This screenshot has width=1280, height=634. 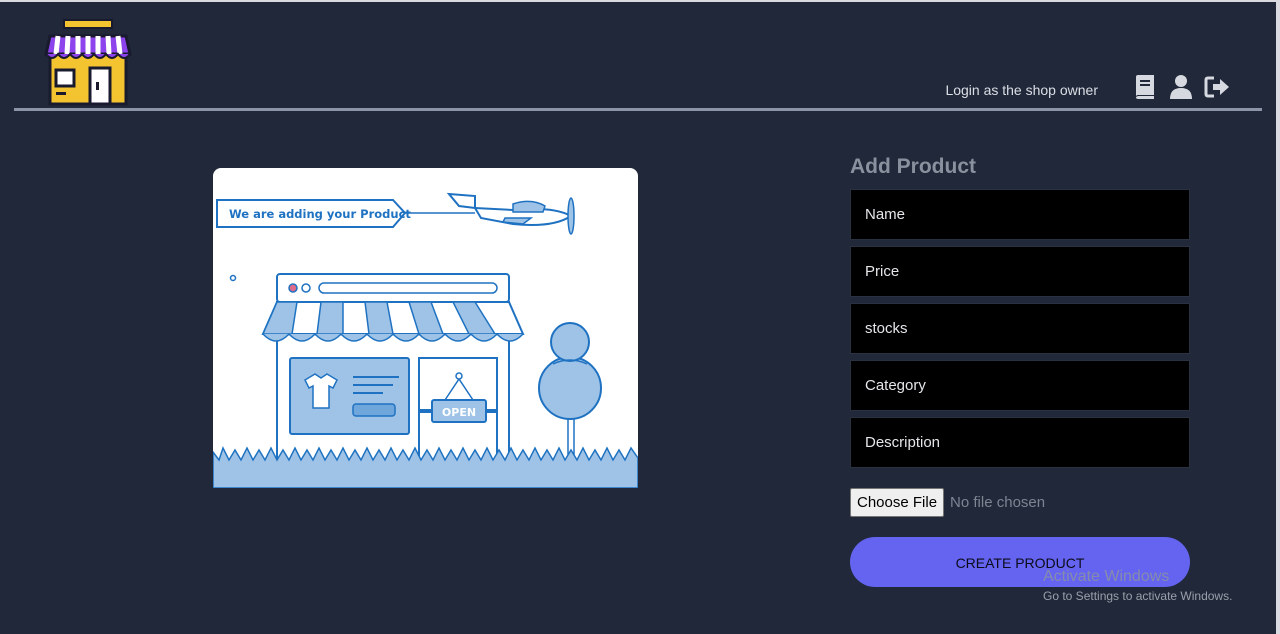 I want to click on tree-icon, so click(x=570, y=392).